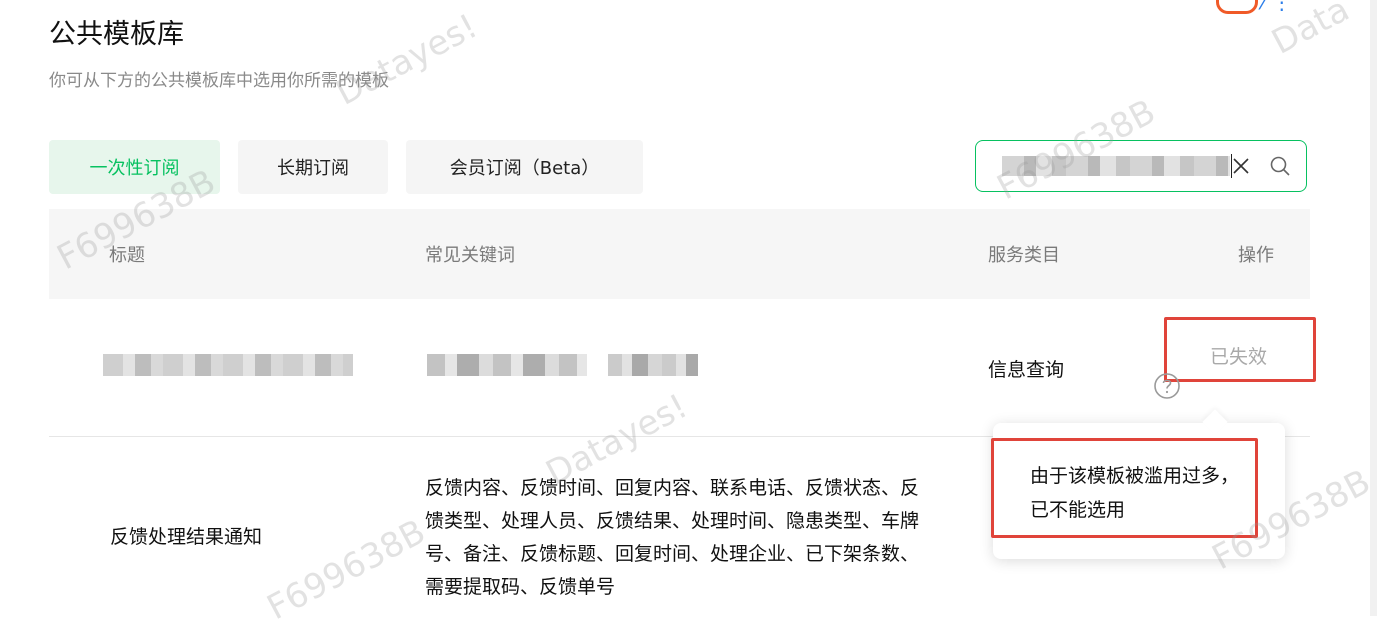 The height and width of the screenshot is (628, 1377). Describe the element at coordinates (672, 554) in the screenshot. I see `row-keywords-line: 号、备注、反馈标题、回复时间、处理企业、已下架条数、` at that location.